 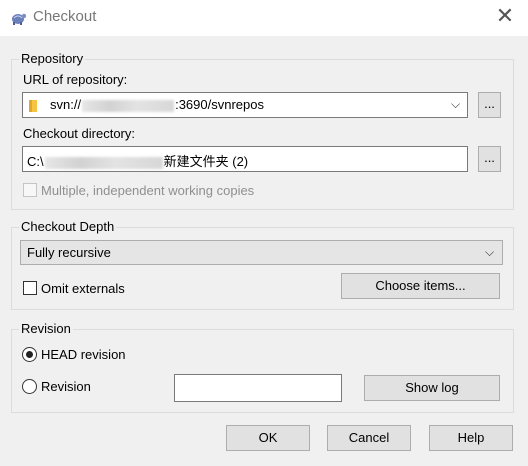 What do you see at coordinates (65, 16) in the screenshot?
I see `window-title: Checkout` at bounding box center [65, 16].